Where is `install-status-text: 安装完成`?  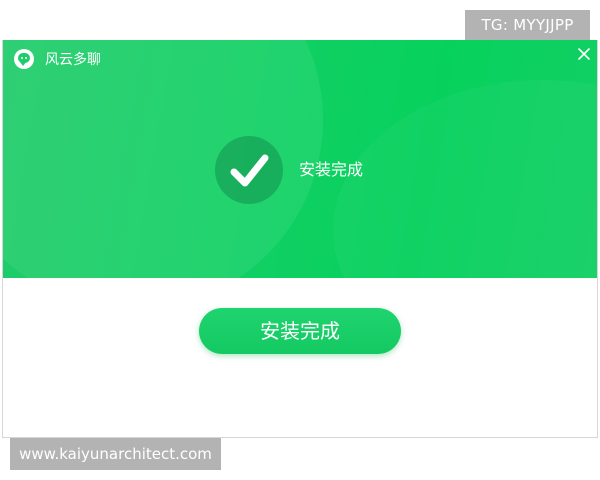 install-status-text: 安装完成 is located at coordinates (331, 169).